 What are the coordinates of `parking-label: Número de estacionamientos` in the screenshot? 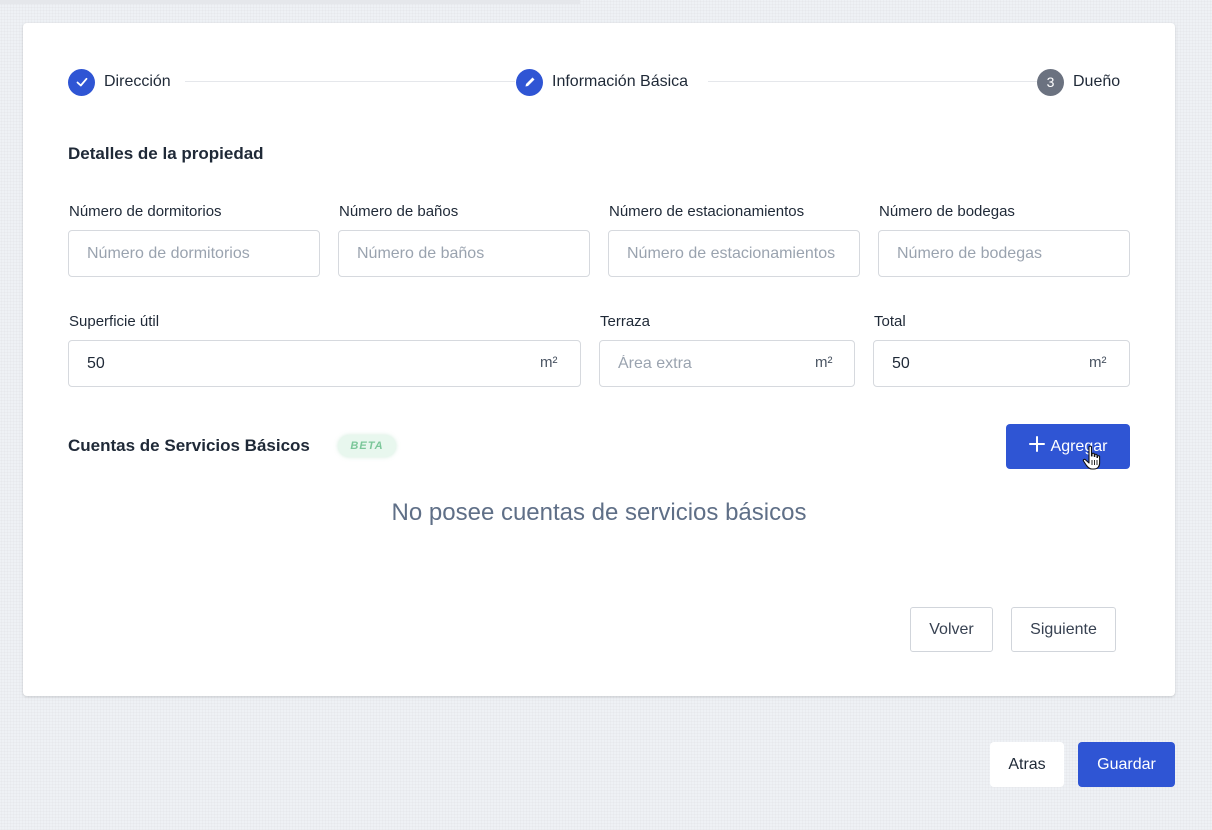 It's located at (707, 211).